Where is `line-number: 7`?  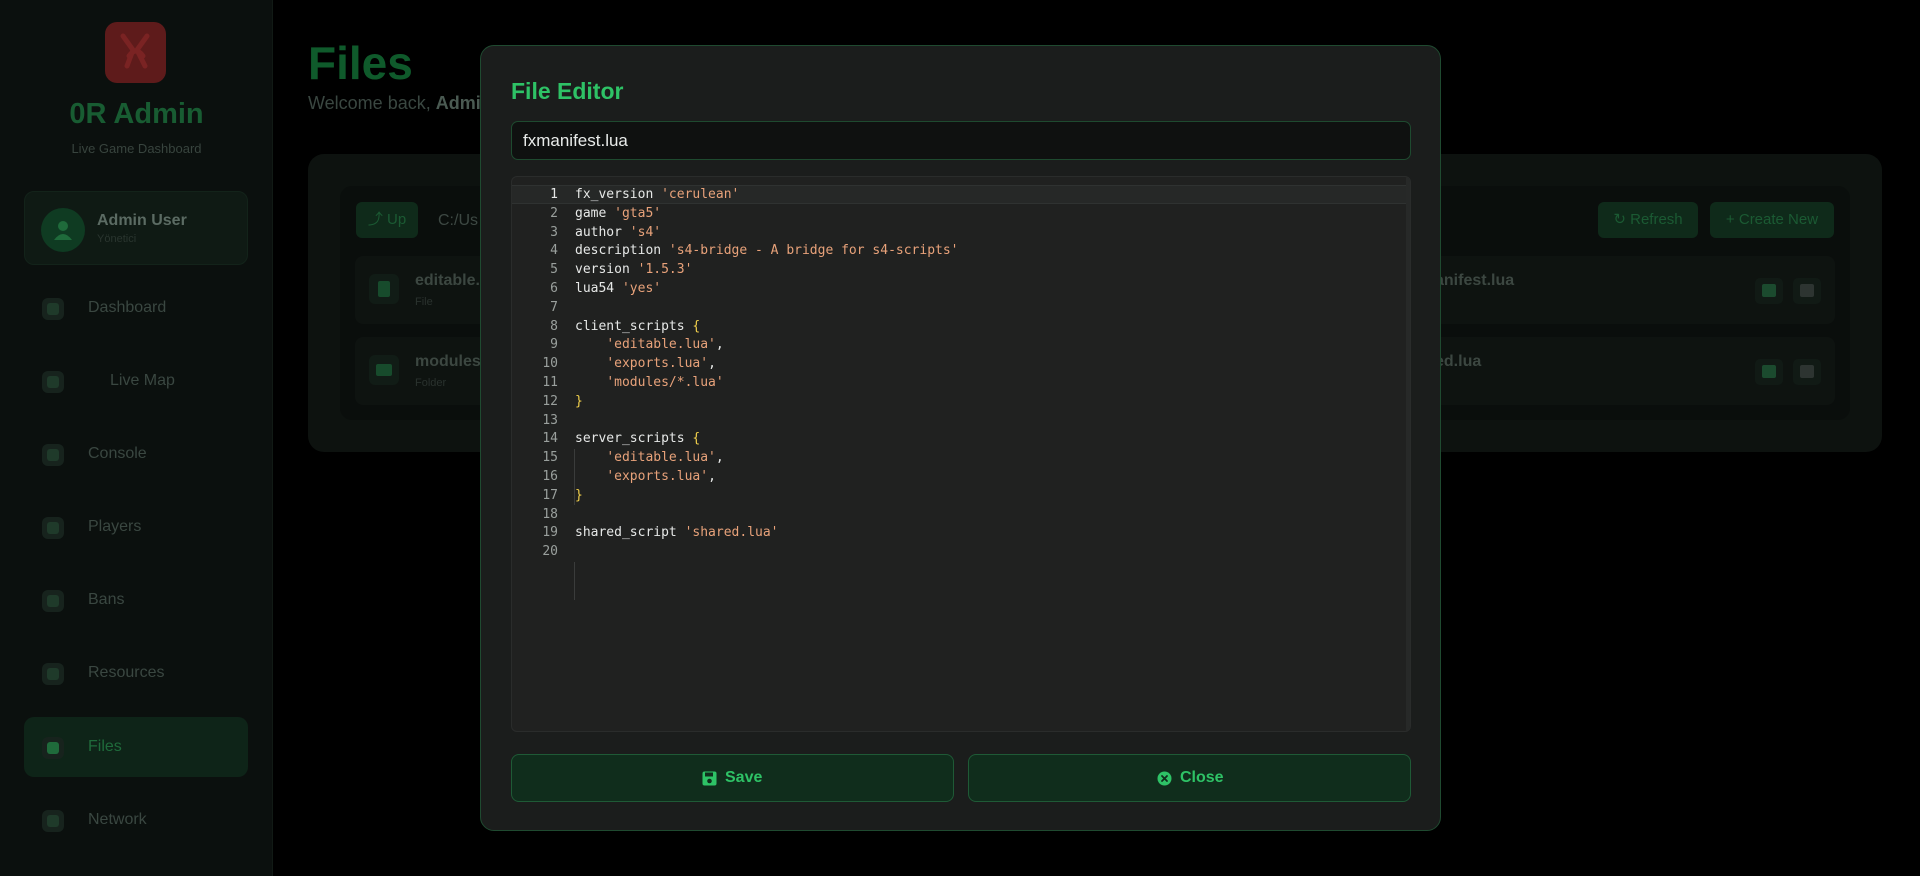
line-number: 7 is located at coordinates (554, 307).